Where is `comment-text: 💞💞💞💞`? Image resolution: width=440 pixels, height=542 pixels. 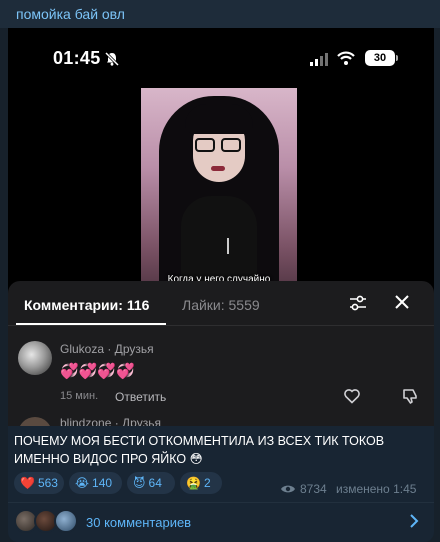 comment-text: 💞💞💞💞 is located at coordinates (97, 371).